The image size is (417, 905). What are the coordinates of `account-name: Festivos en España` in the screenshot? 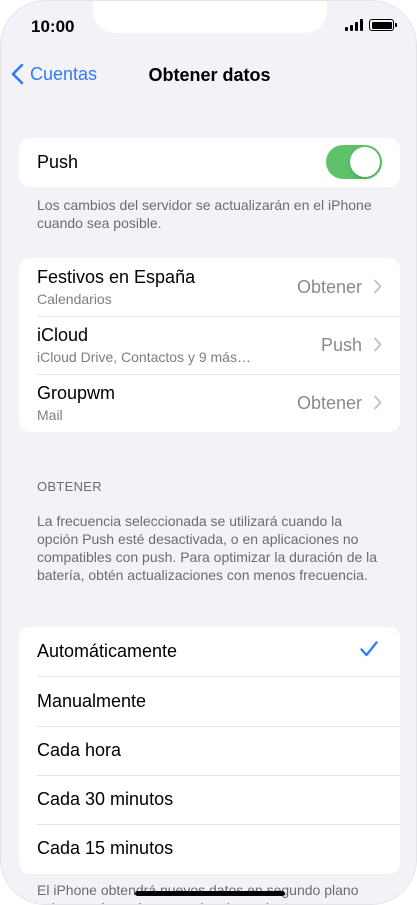 It's located at (116, 277).